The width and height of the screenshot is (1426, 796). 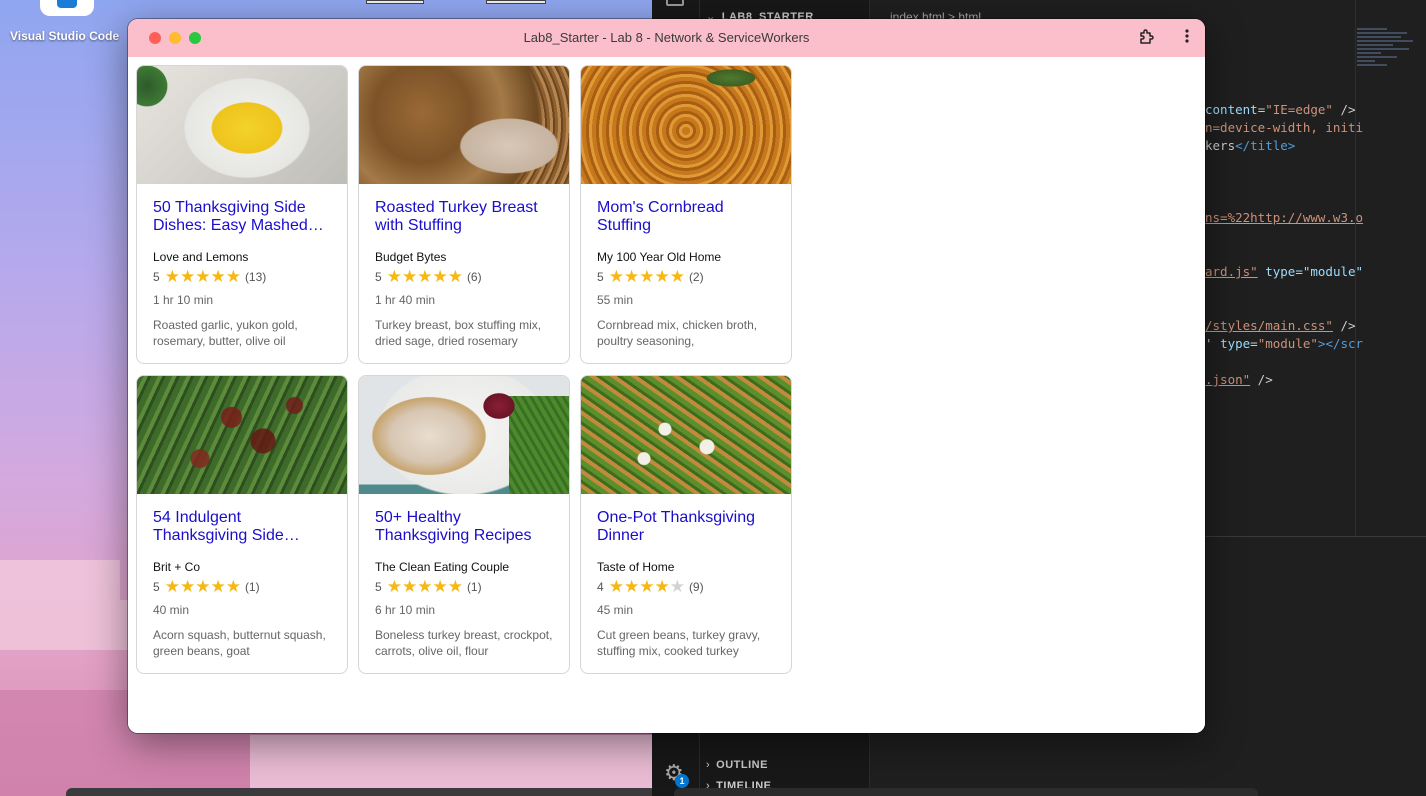 What do you see at coordinates (411, 257) in the screenshot?
I see `recipe-organization: Budget Bytes` at bounding box center [411, 257].